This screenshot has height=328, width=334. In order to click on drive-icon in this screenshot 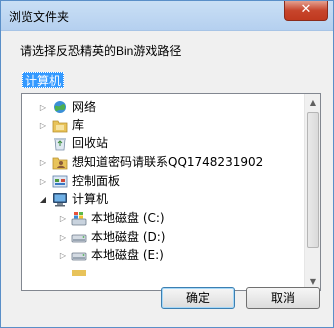, I will do `click(79, 273)`.